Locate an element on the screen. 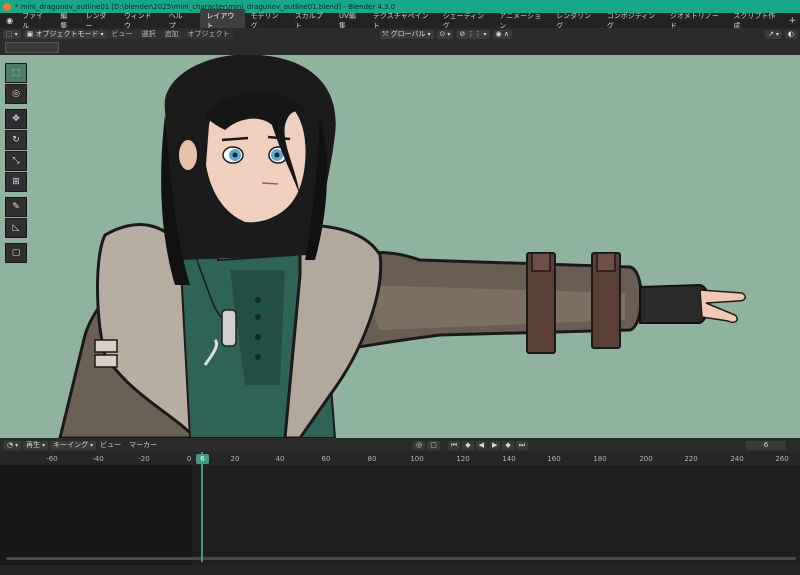 Image resolution: width=800 pixels, height=575 pixels. tick-label: 100 is located at coordinates (417, 459).